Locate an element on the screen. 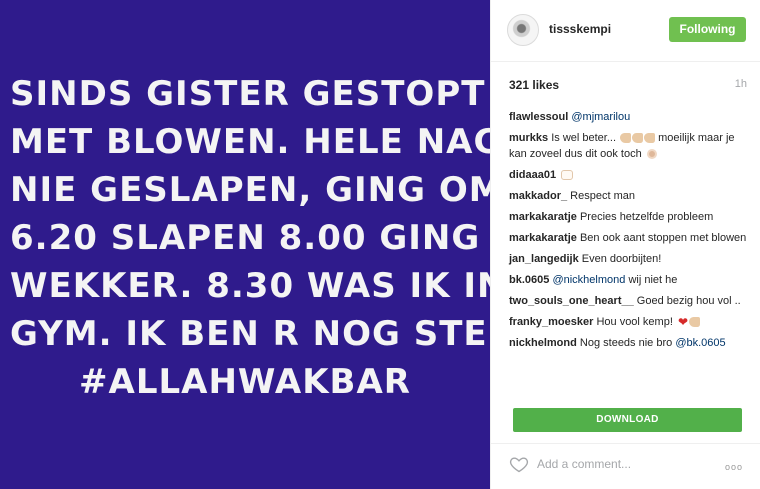 The image size is (760, 489). comment: flawlessoul @mjmarilou is located at coordinates (628, 117).